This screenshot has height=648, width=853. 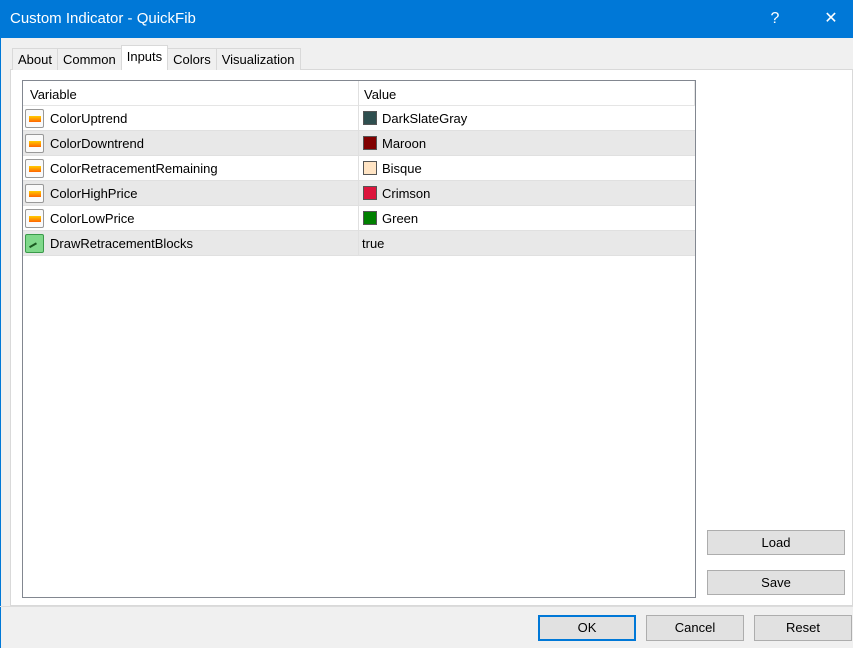 I want to click on variable-value: true, so click(x=373, y=243).